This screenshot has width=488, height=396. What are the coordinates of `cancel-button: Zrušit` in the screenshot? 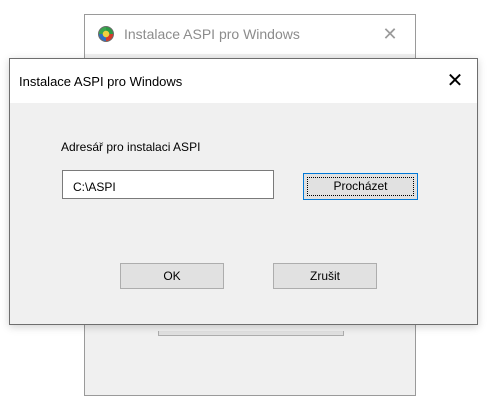 It's located at (325, 276).